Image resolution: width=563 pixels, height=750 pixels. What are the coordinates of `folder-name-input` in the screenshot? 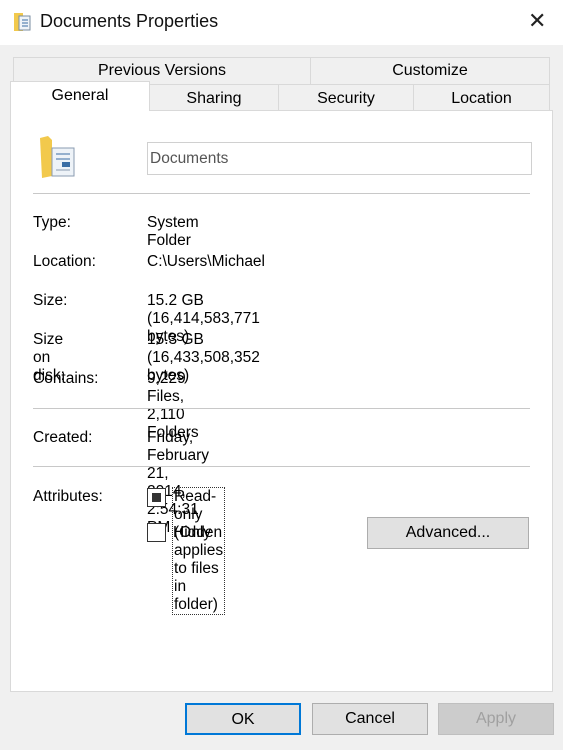 It's located at (339, 158).